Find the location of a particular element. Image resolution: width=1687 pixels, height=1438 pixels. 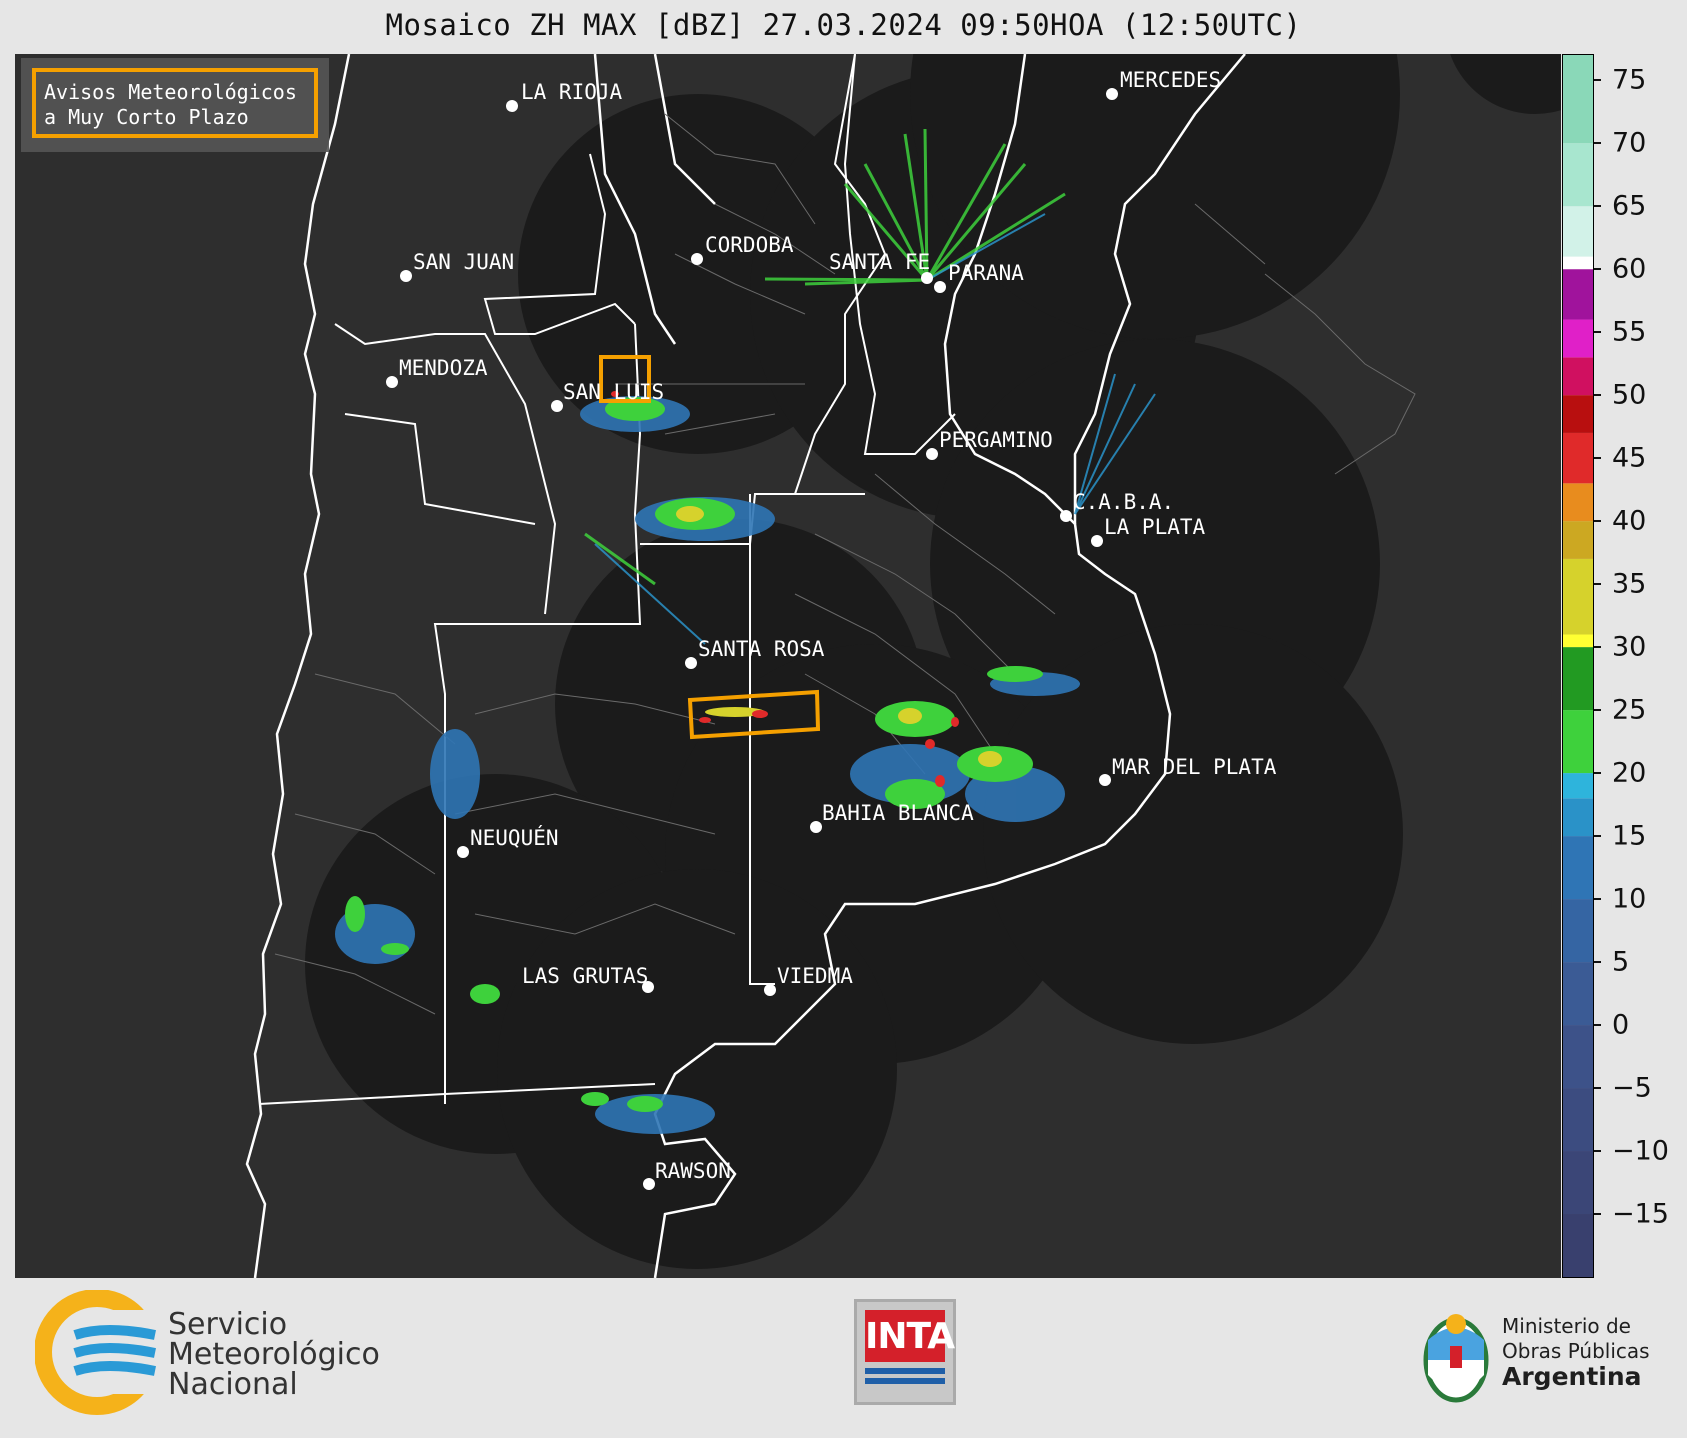

colorbar-tick-label: 60 is located at coordinates (1629, 269).